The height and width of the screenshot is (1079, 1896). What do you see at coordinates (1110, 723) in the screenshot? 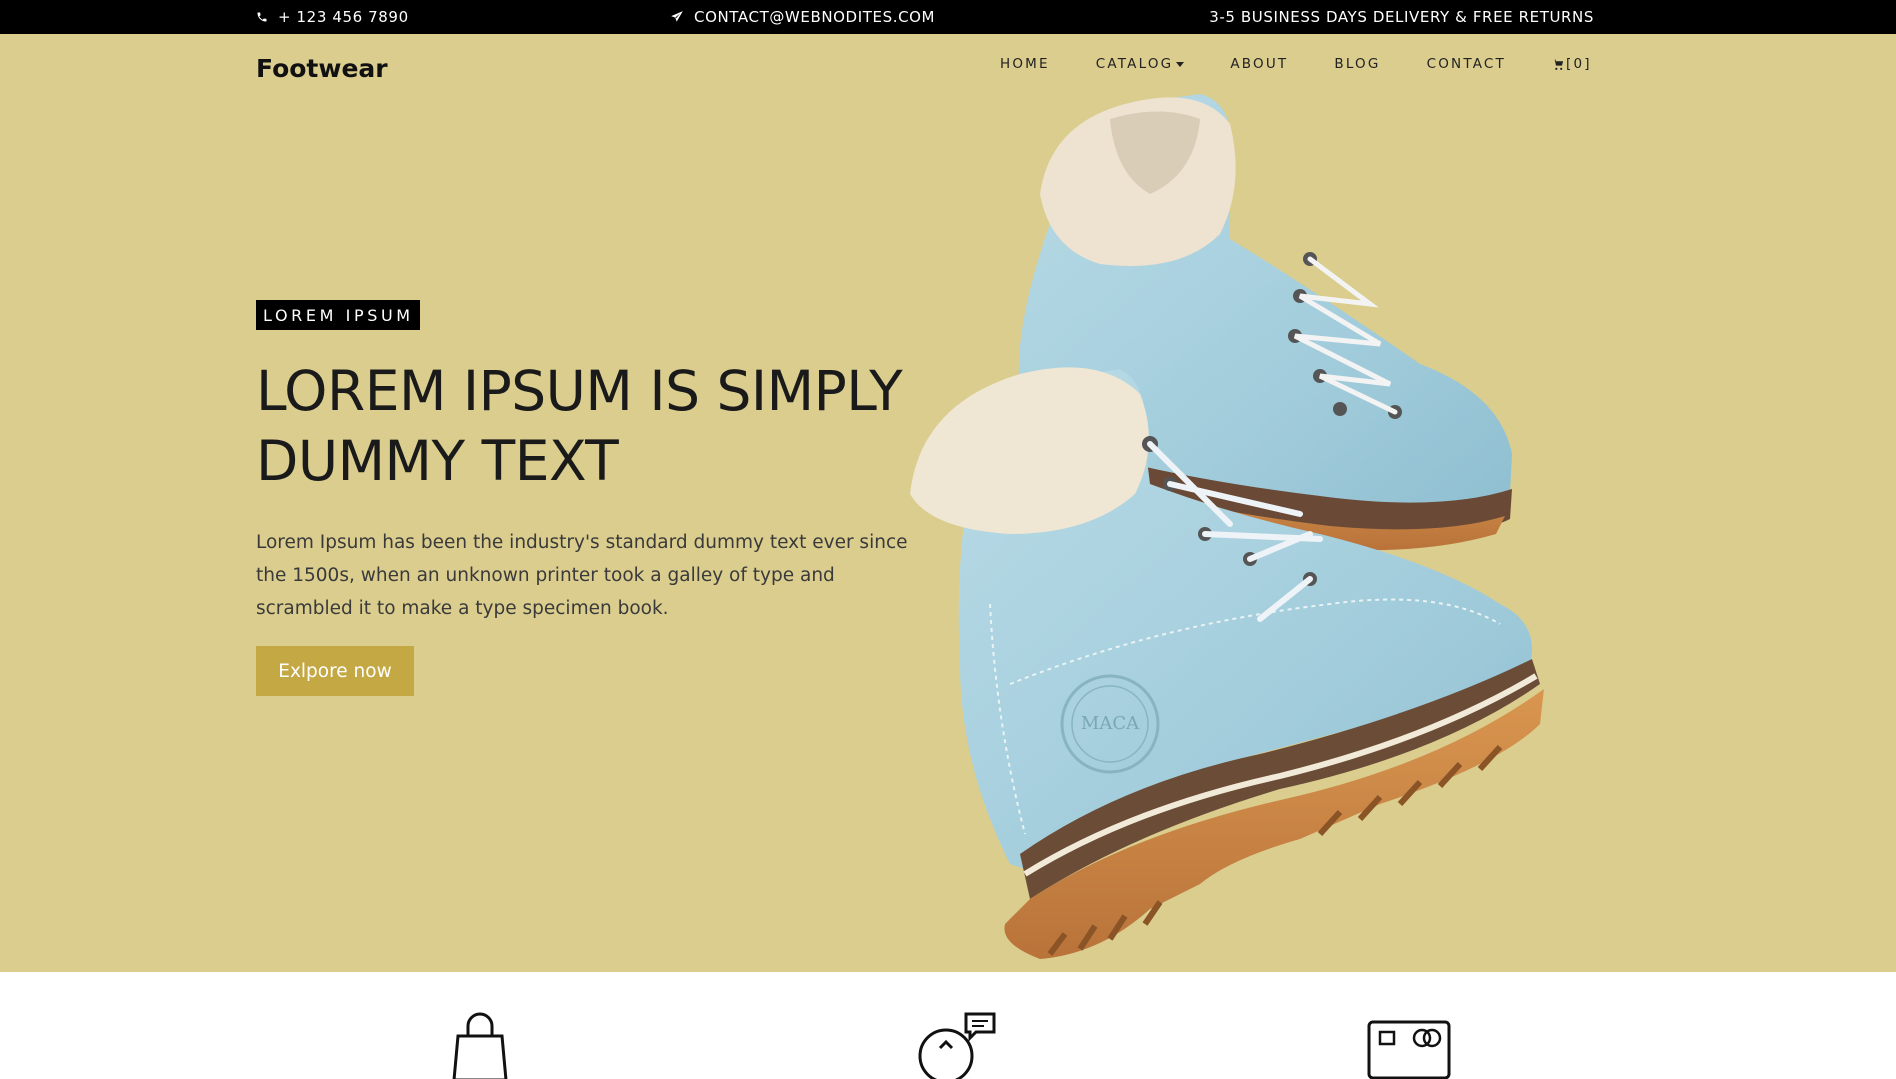
I see `boot-stamp-text: MACA` at bounding box center [1110, 723].